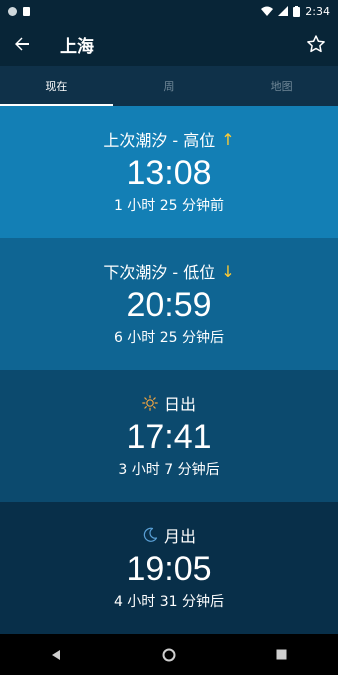  Describe the element at coordinates (159, 140) in the screenshot. I see `last-tide-label: 上次潮汐 - 高位` at that location.